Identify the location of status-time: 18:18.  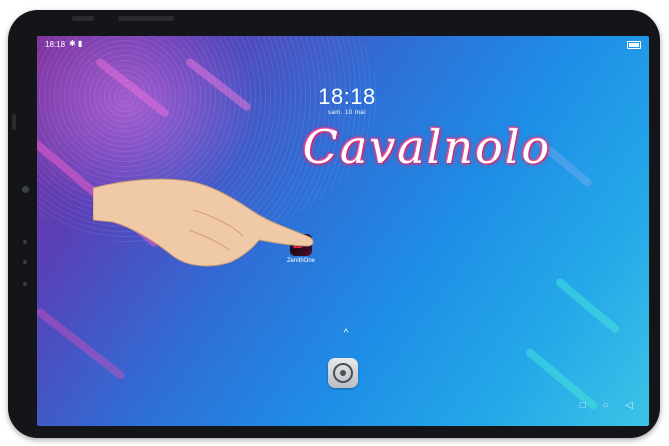
(55, 44).